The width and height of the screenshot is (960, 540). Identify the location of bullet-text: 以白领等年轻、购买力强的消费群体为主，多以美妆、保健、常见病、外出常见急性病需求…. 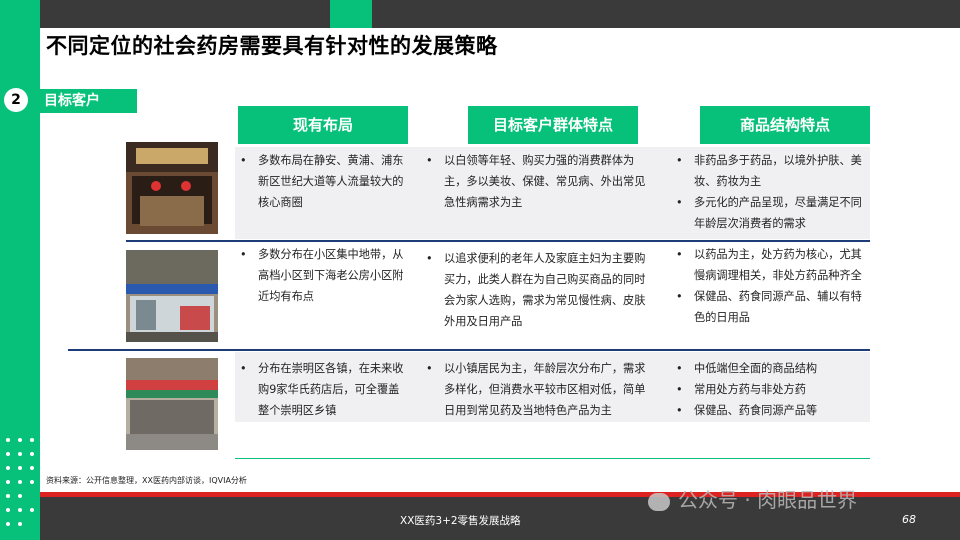
(539, 181).